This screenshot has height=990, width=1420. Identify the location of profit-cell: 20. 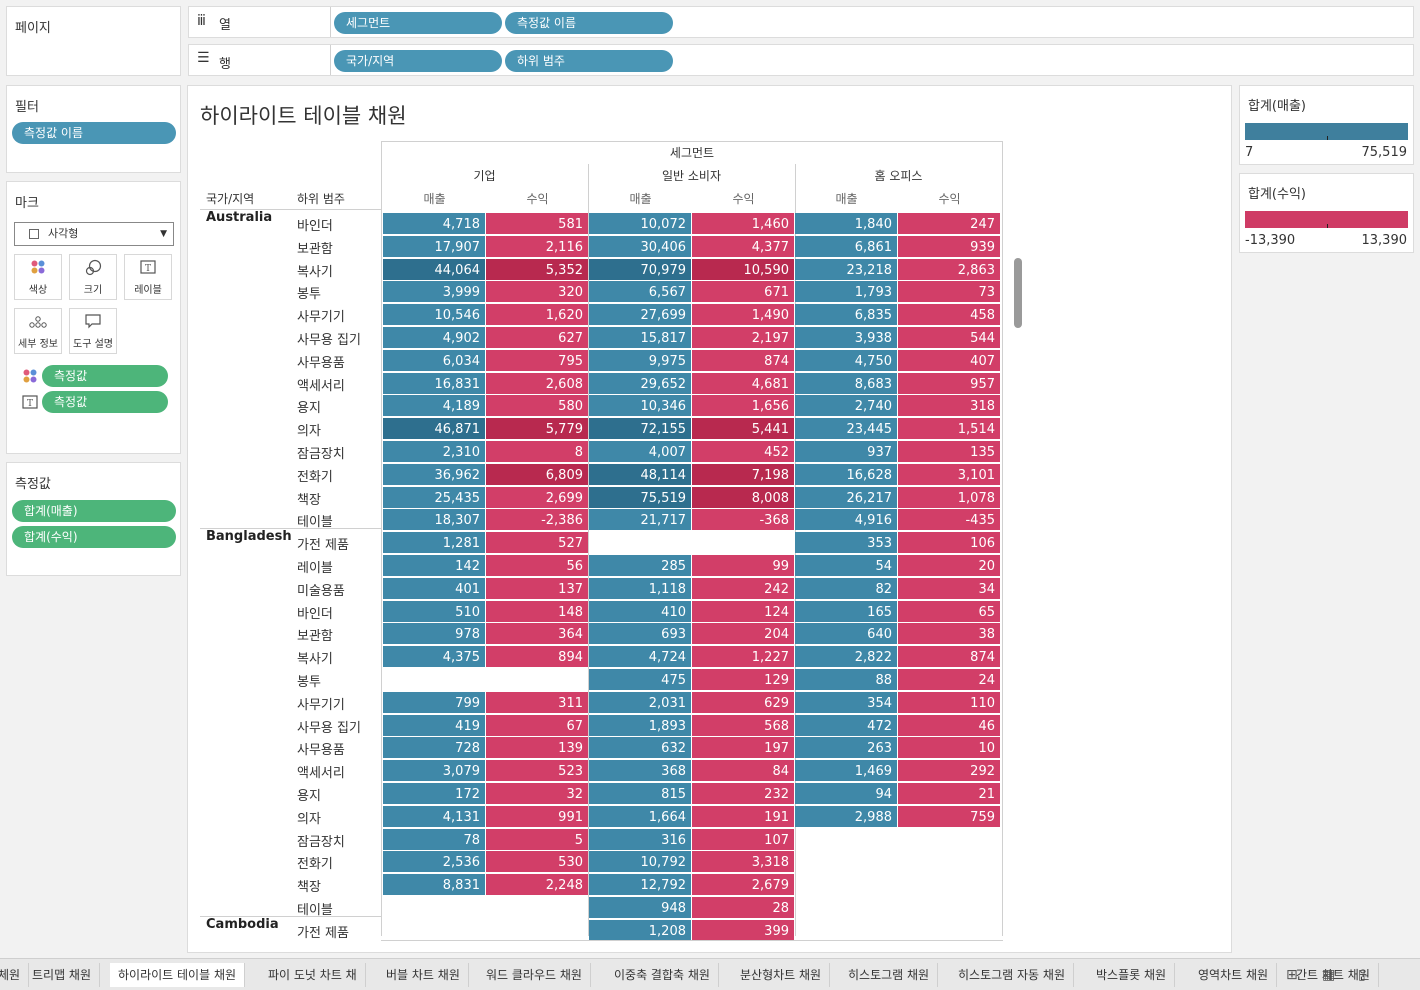
(949, 565).